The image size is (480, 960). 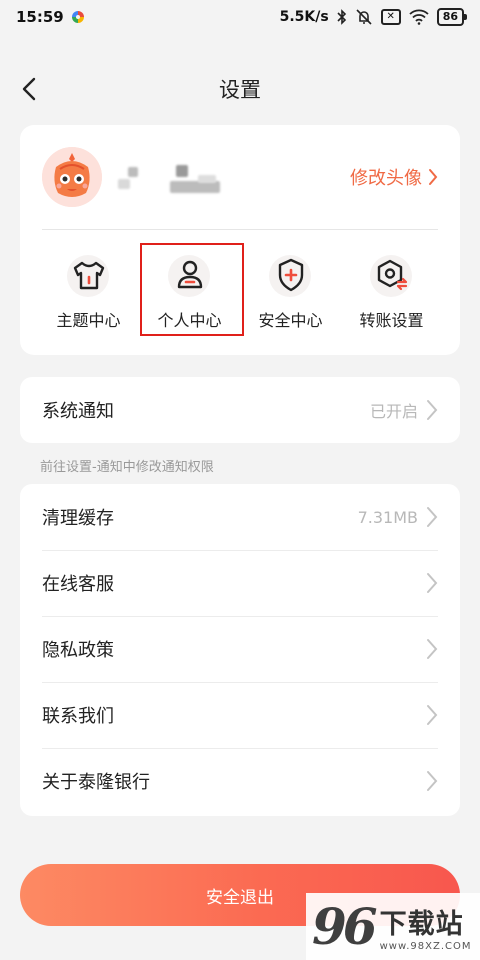 I want to click on shortcut-security-center: 安全中心, so click(x=291, y=291).